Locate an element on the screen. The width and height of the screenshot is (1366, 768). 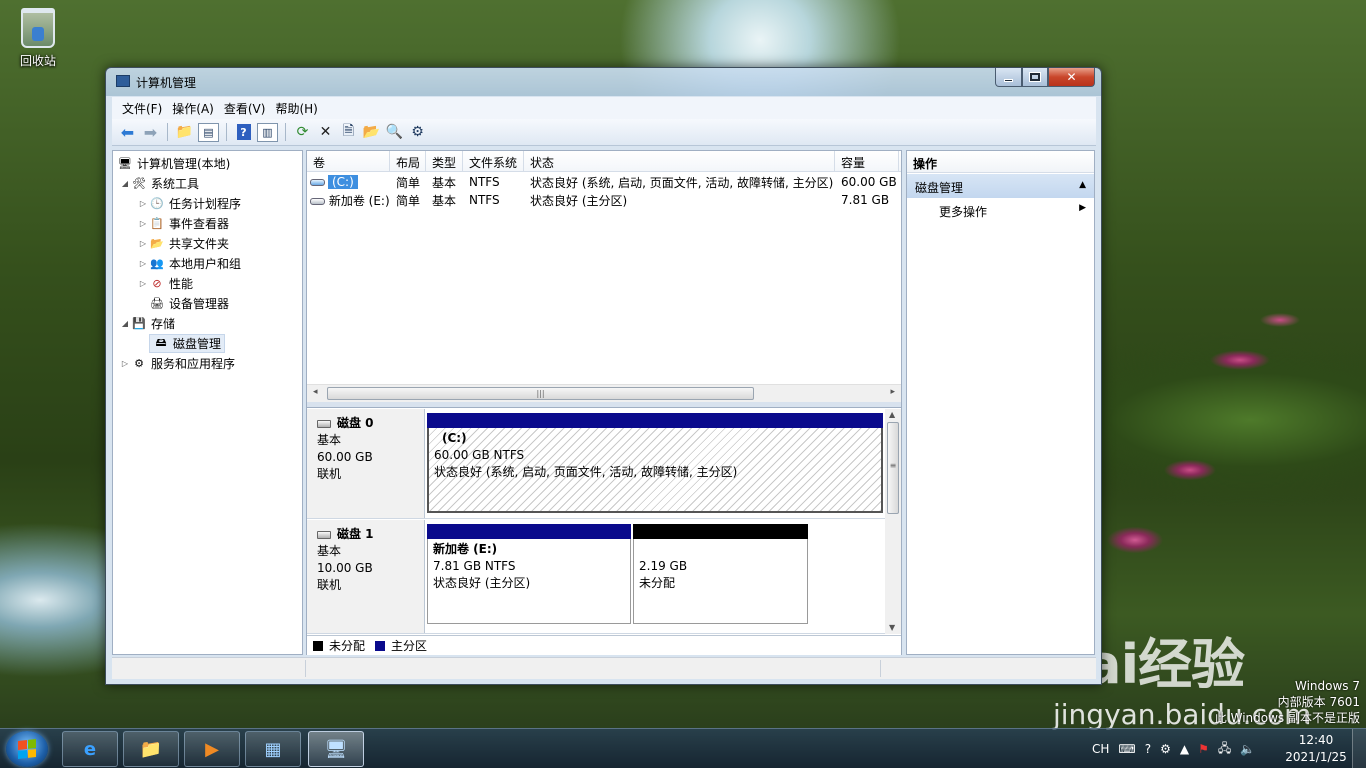
toolbar-separator is located at coordinates (226, 132).